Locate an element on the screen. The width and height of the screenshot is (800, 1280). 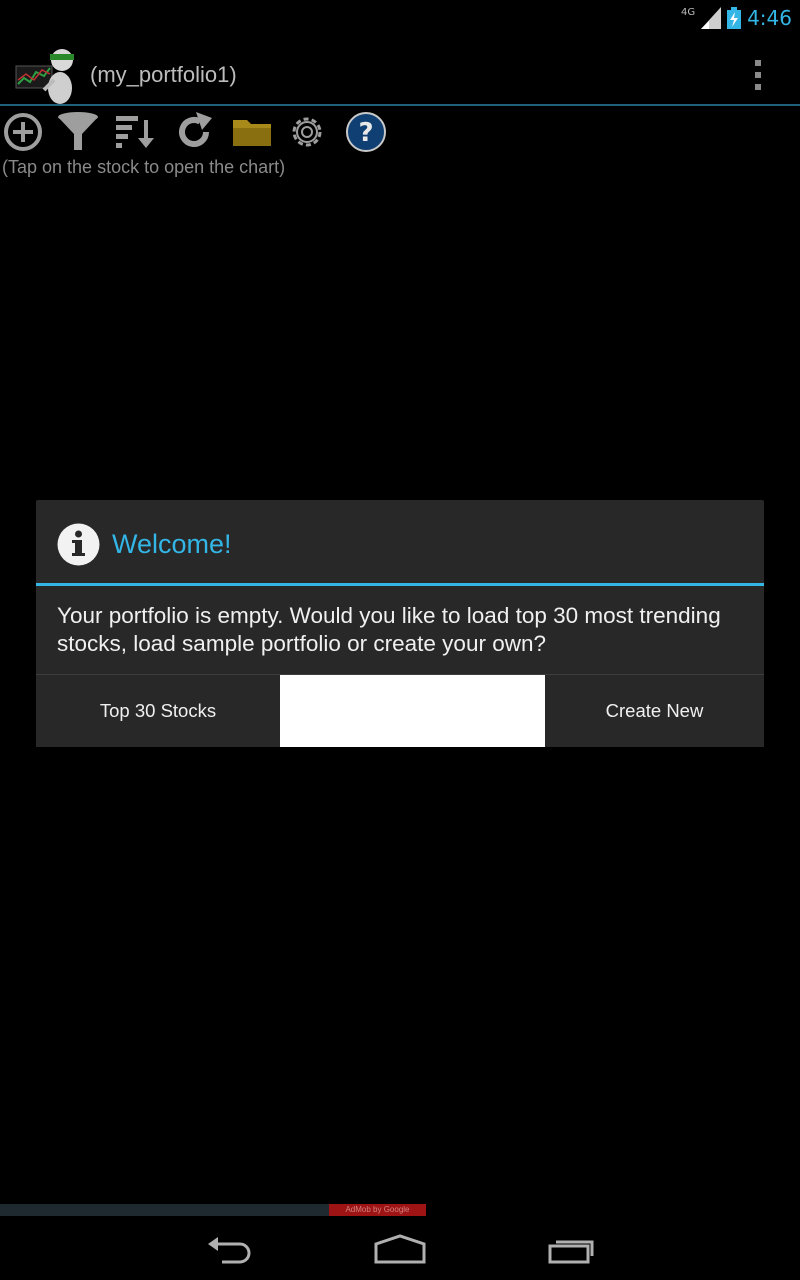
portfolio-title: (my_portfolio1) is located at coordinates (163, 74).